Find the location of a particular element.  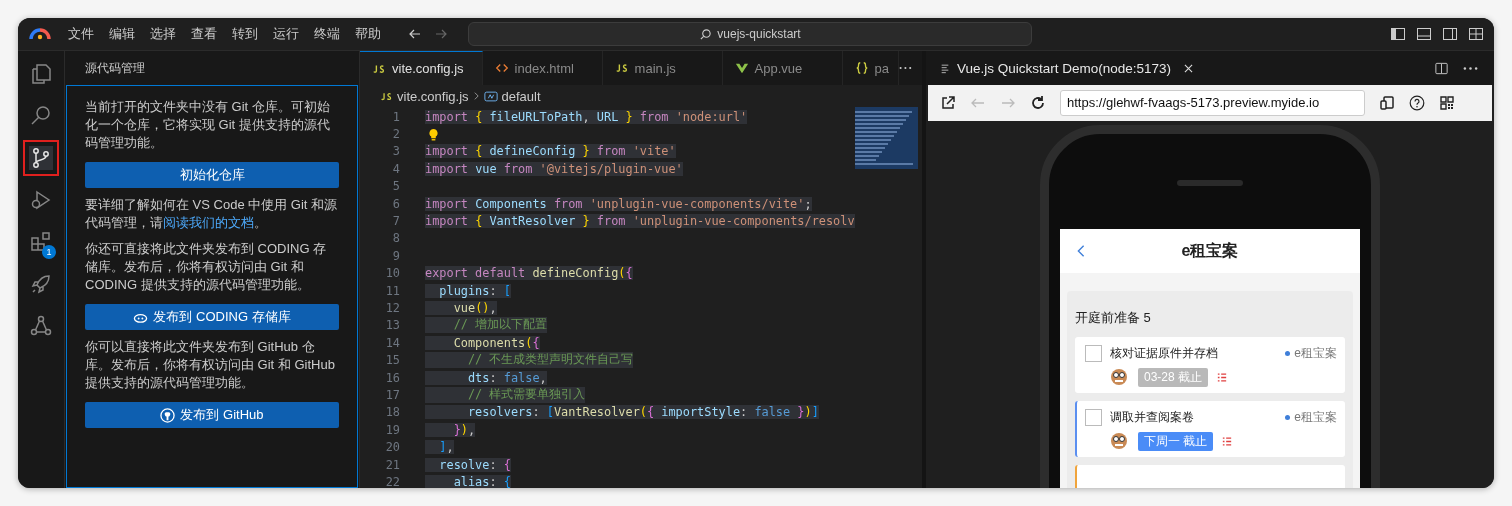

network-icon is located at coordinates (41, 326).